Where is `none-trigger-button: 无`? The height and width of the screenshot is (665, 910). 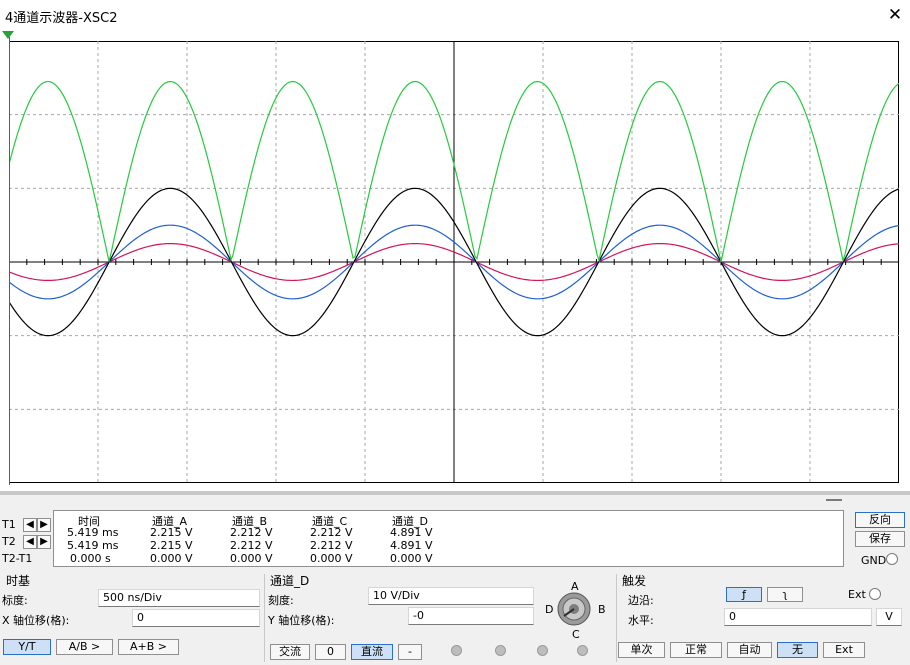
none-trigger-button: 无 is located at coordinates (797, 650).